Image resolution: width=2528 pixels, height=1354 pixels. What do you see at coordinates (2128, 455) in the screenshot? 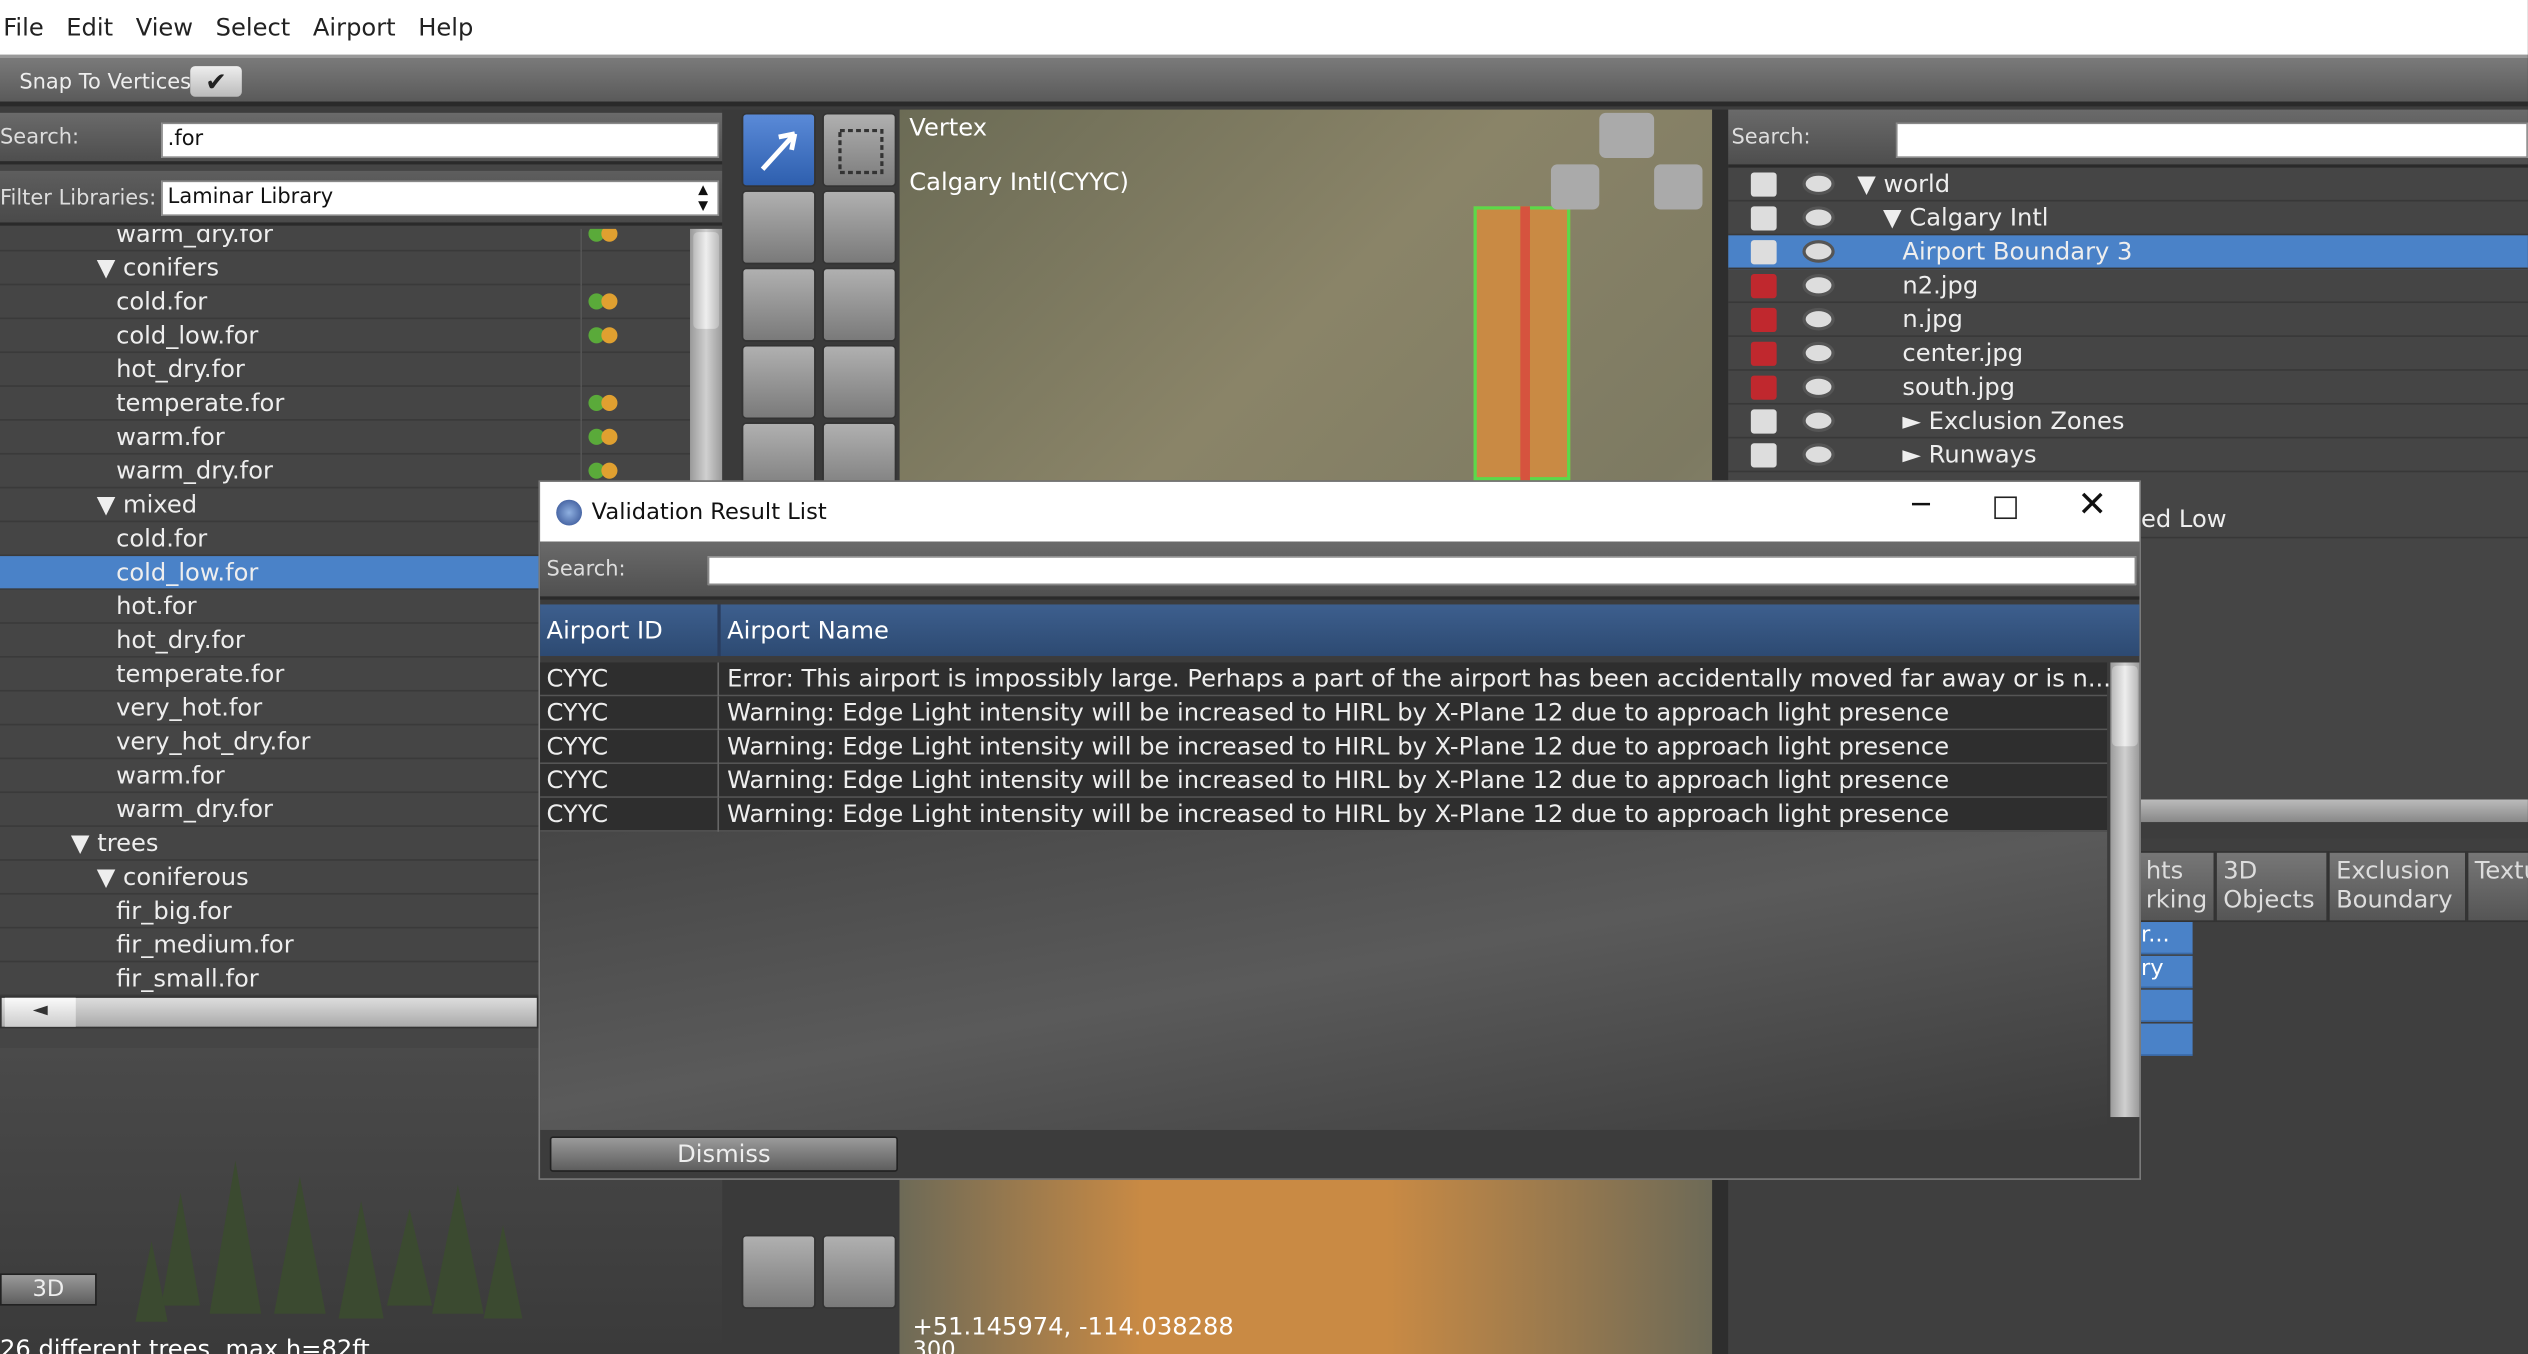
I see `hierarchy-item: ► Runways` at bounding box center [2128, 455].